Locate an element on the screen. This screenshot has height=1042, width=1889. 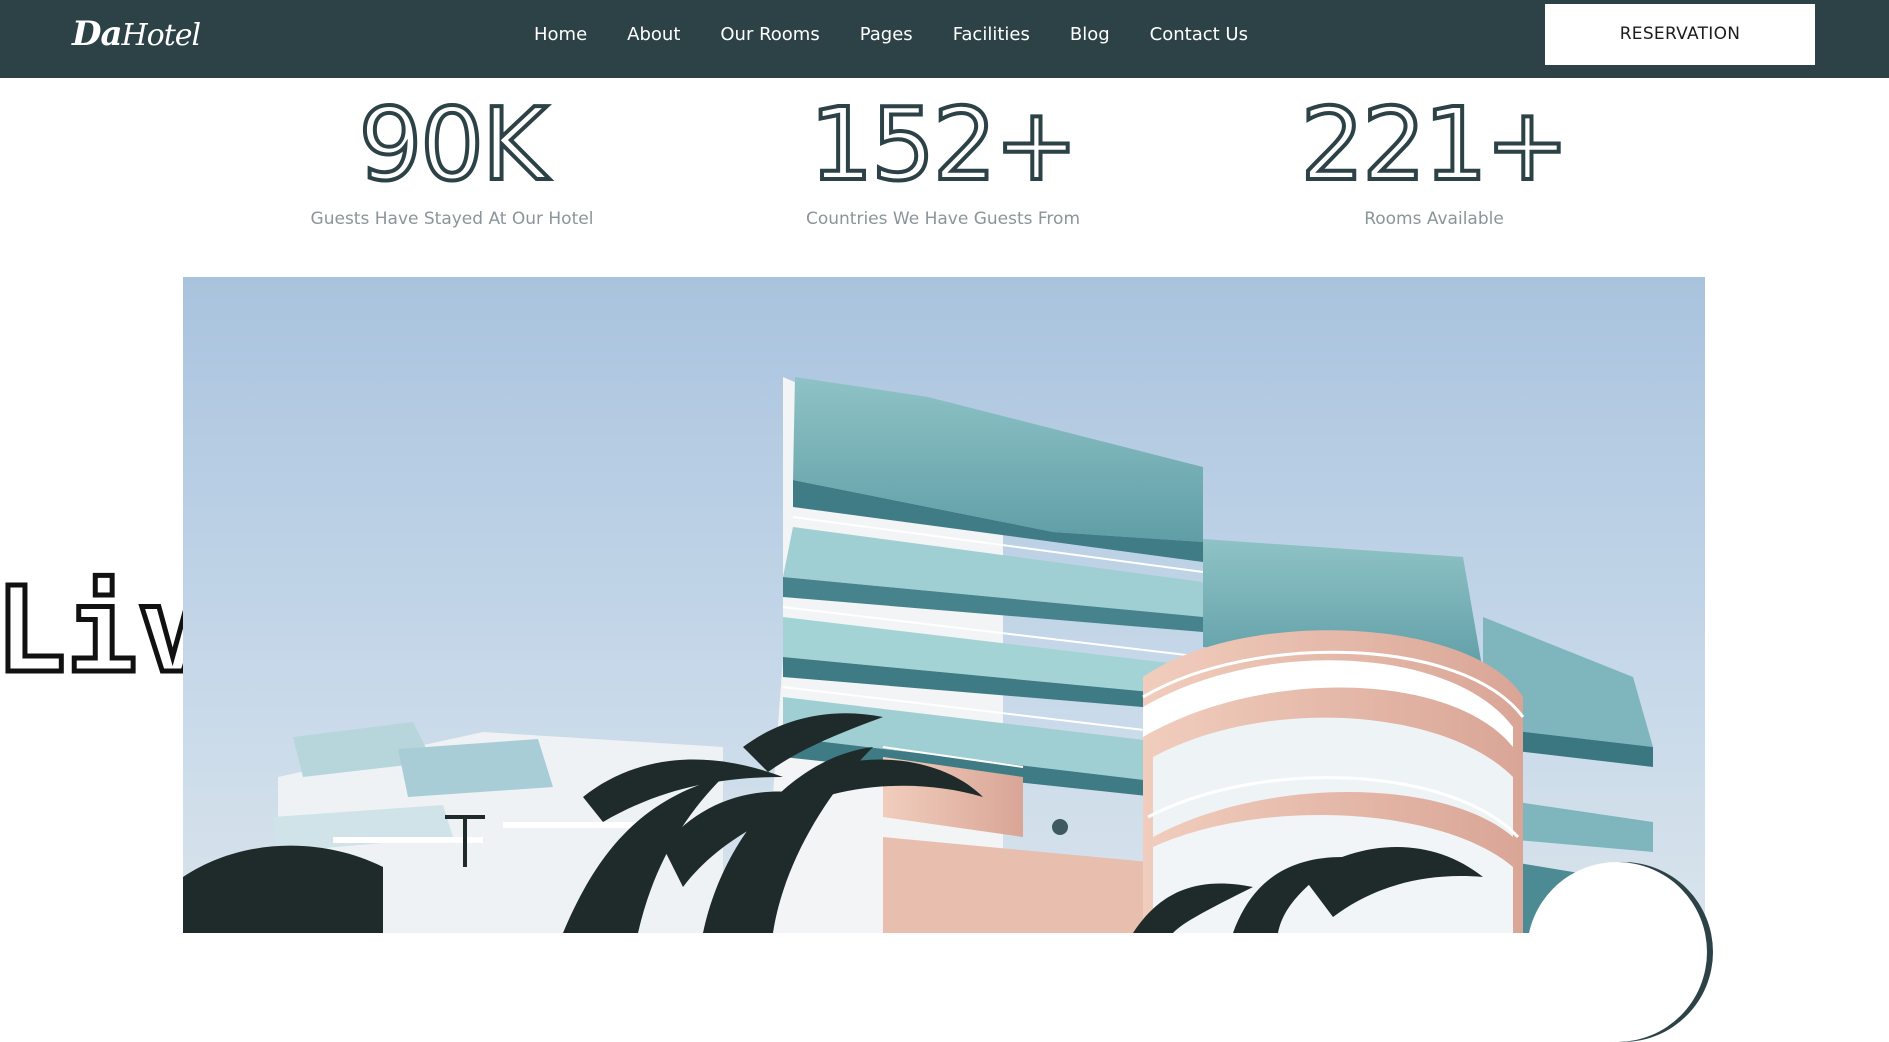
logo-text-main: Da is located at coordinates (97, 34).